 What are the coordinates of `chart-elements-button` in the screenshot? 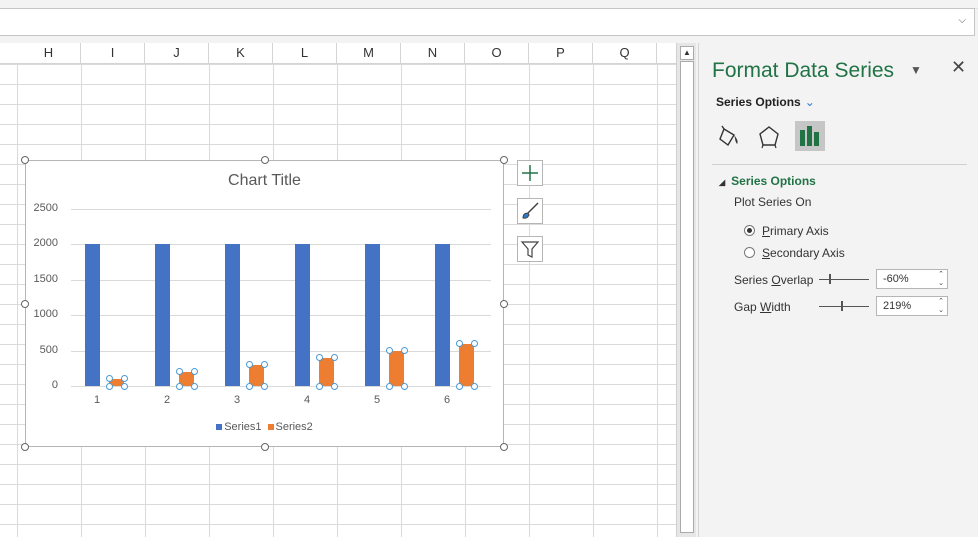 It's located at (530, 173).